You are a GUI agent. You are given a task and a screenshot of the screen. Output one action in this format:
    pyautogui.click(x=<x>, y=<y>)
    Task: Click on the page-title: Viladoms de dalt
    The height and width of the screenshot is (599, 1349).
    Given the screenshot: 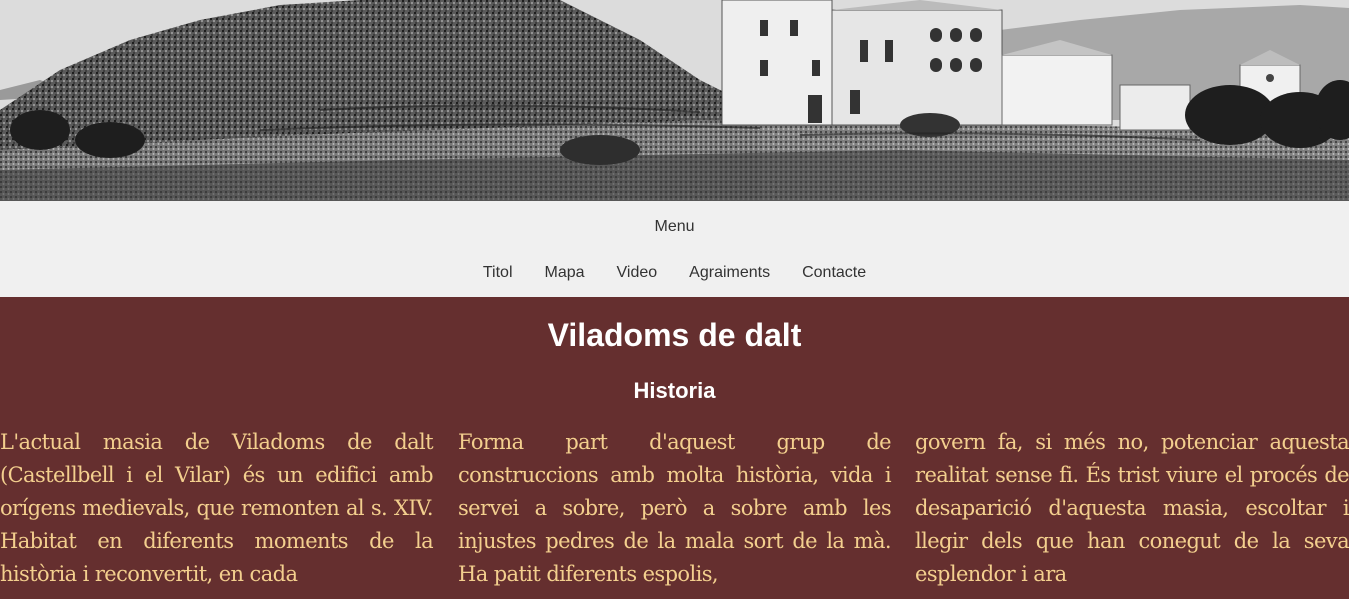 What is the action you would take?
    pyautogui.click(x=674, y=335)
    